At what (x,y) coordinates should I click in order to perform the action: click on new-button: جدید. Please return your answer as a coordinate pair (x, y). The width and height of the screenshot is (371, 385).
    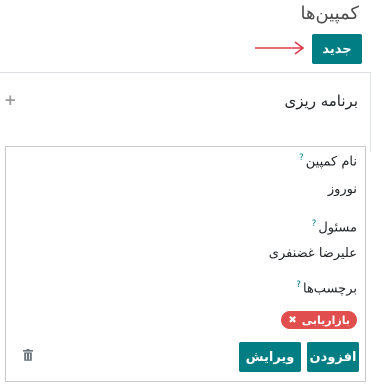
    Looking at the image, I should click on (337, 49).